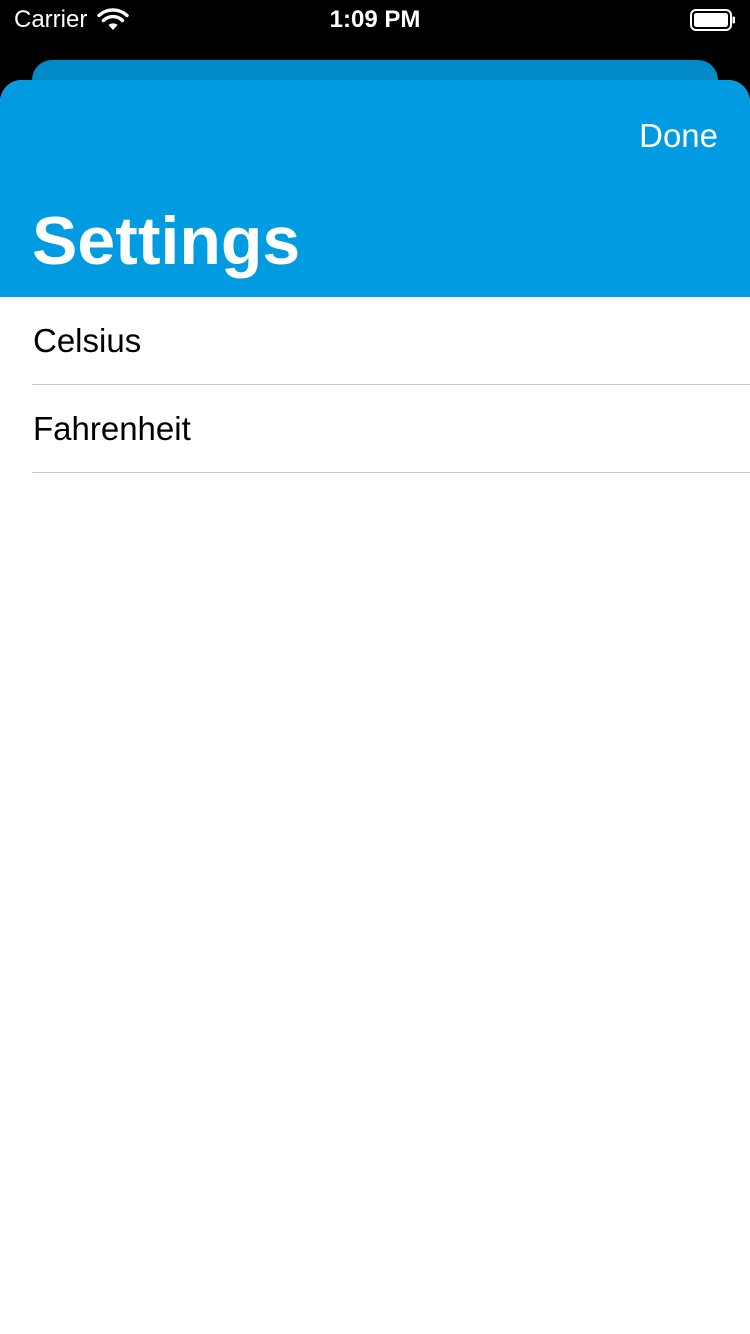 This screenshot has width=750, height=1334. Describe the element at coordinates (166, 241) in the screenshot. I see `page-title: Settings` at that location.